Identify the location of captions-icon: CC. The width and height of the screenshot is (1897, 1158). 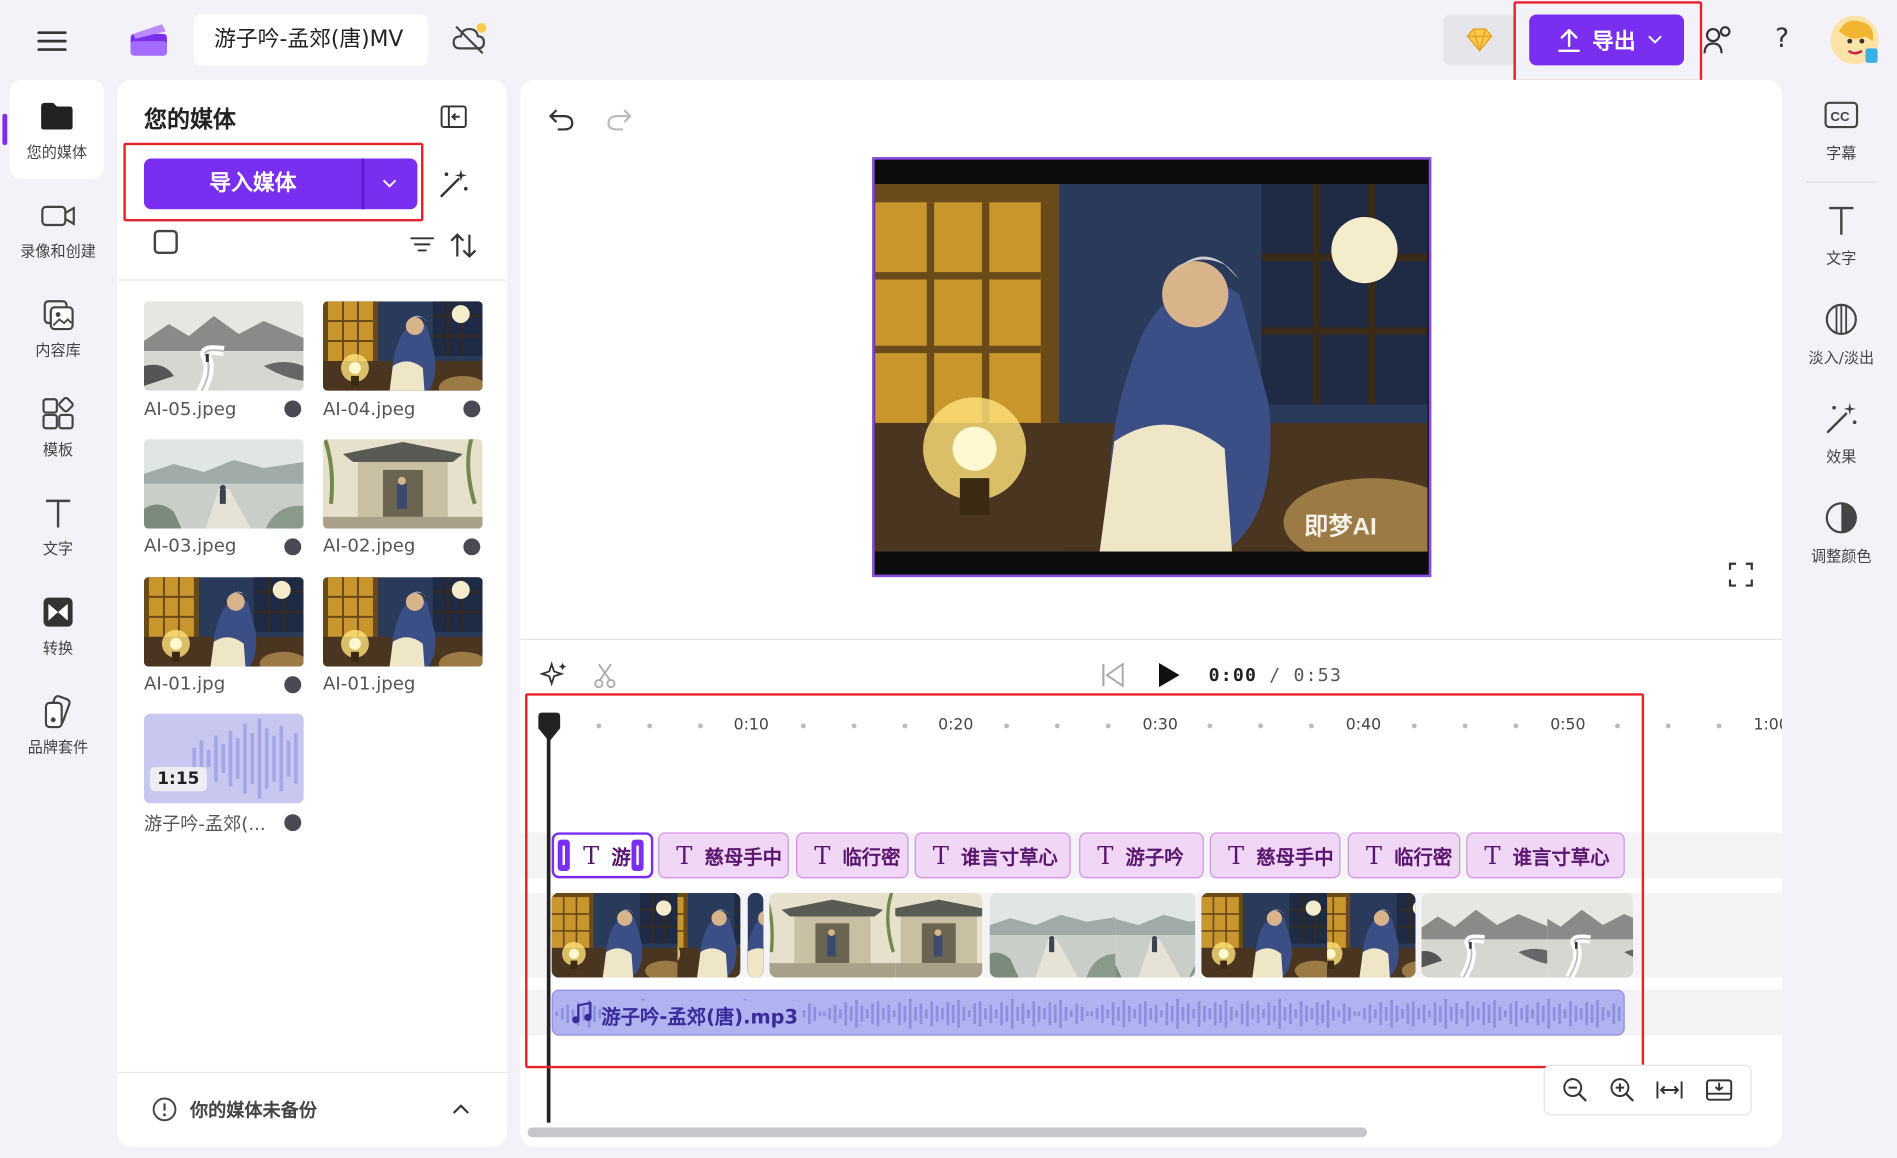
(1841, 114).